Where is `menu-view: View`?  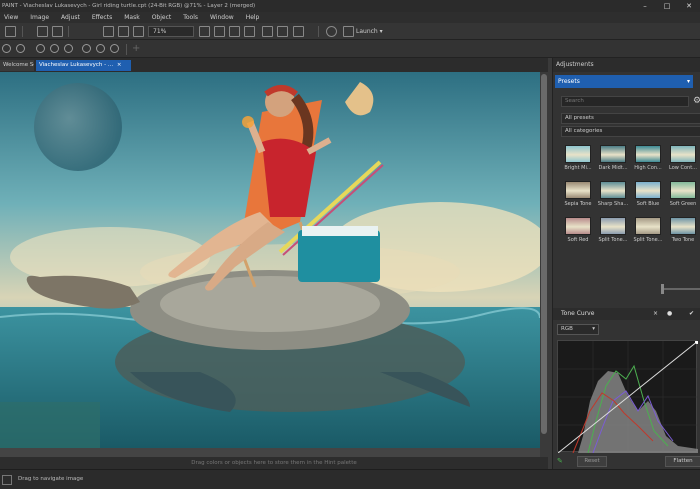
menu-view: View is located at coordinates (13, 17).